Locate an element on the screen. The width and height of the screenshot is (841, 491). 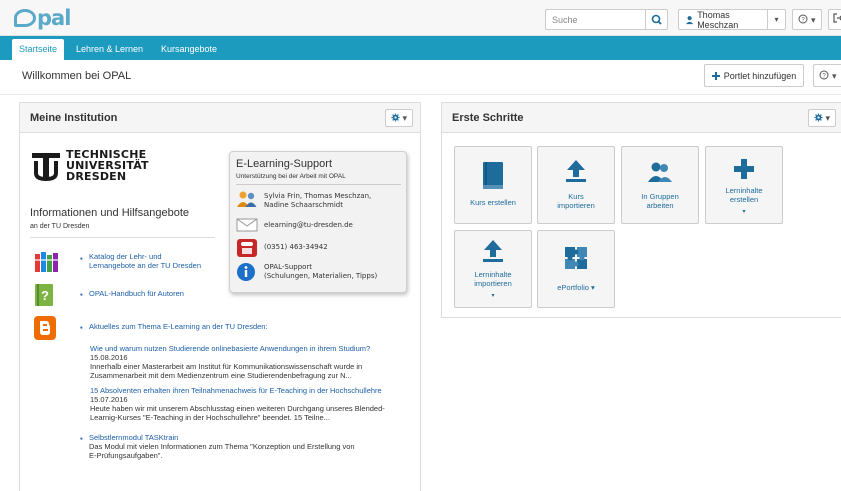
logo-o-icon is located at coordinates (25, 18).